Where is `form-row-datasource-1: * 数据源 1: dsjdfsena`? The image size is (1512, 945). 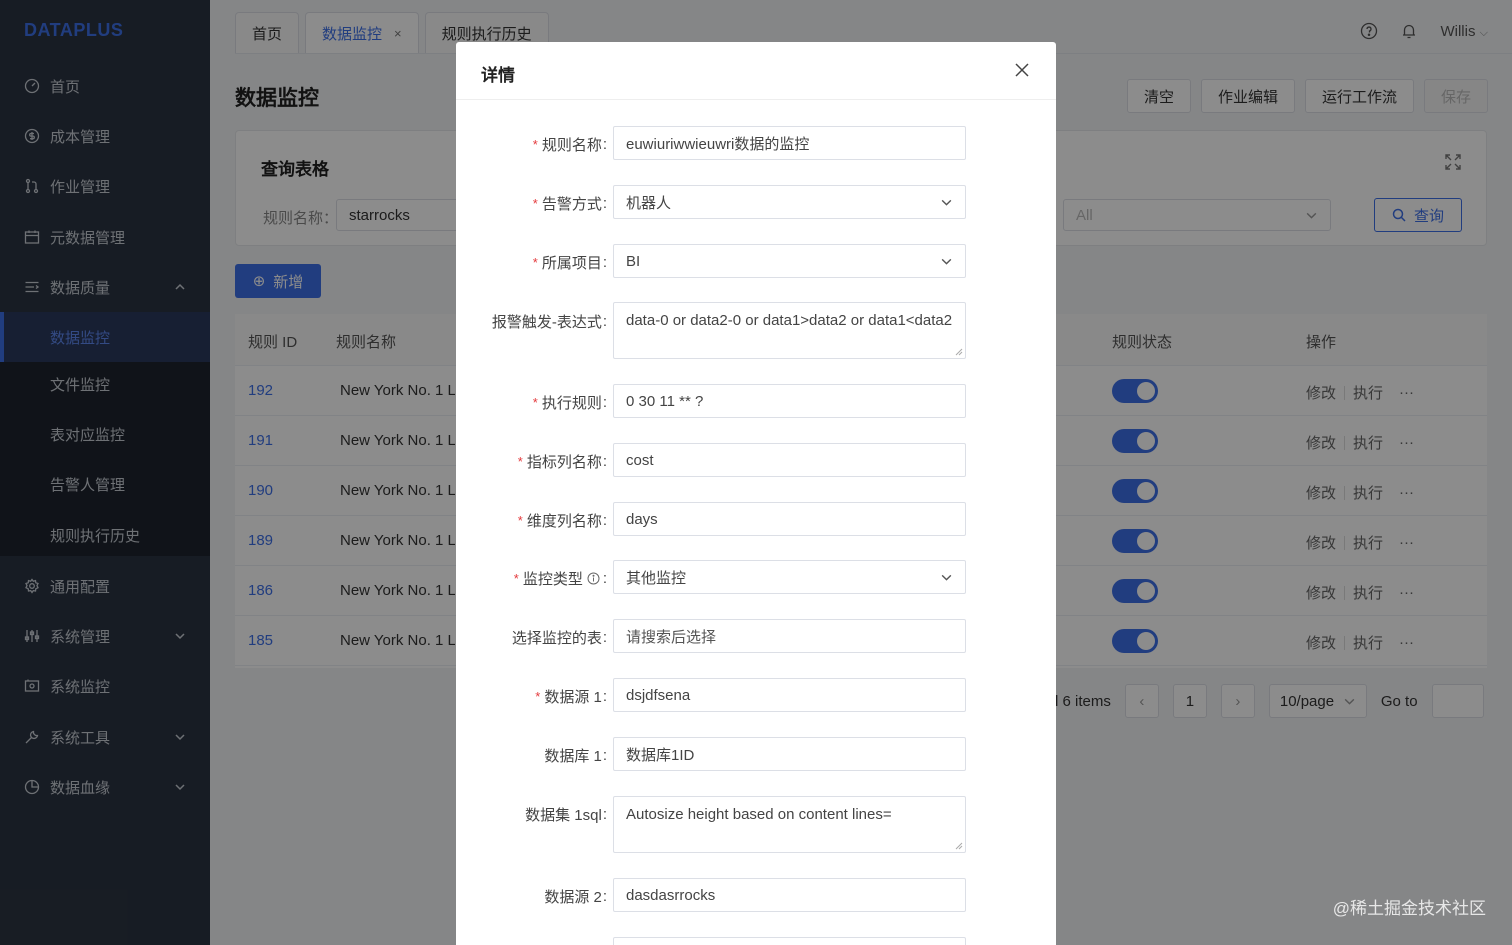
form-row-datasource-1: * 数据源 1: dsjdfsena is located at coordinates (756, 695).